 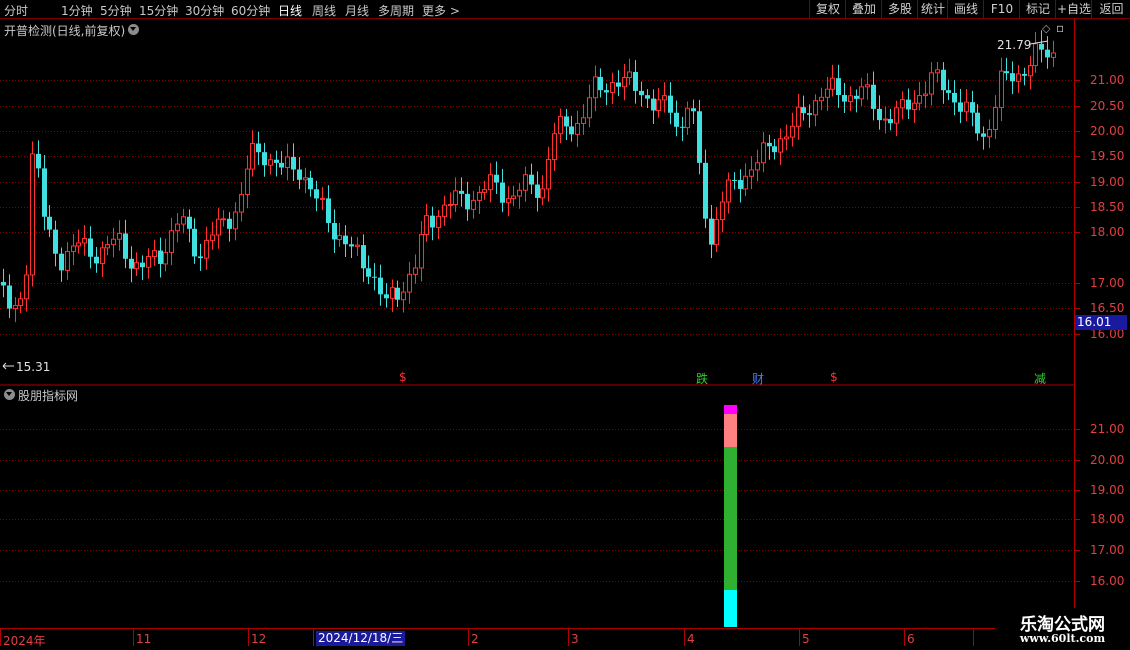 What do you see at coordinates (1107, 283) in the screenshot?
I see `y-tick: 17.00` at bounding box center [1107, 283].